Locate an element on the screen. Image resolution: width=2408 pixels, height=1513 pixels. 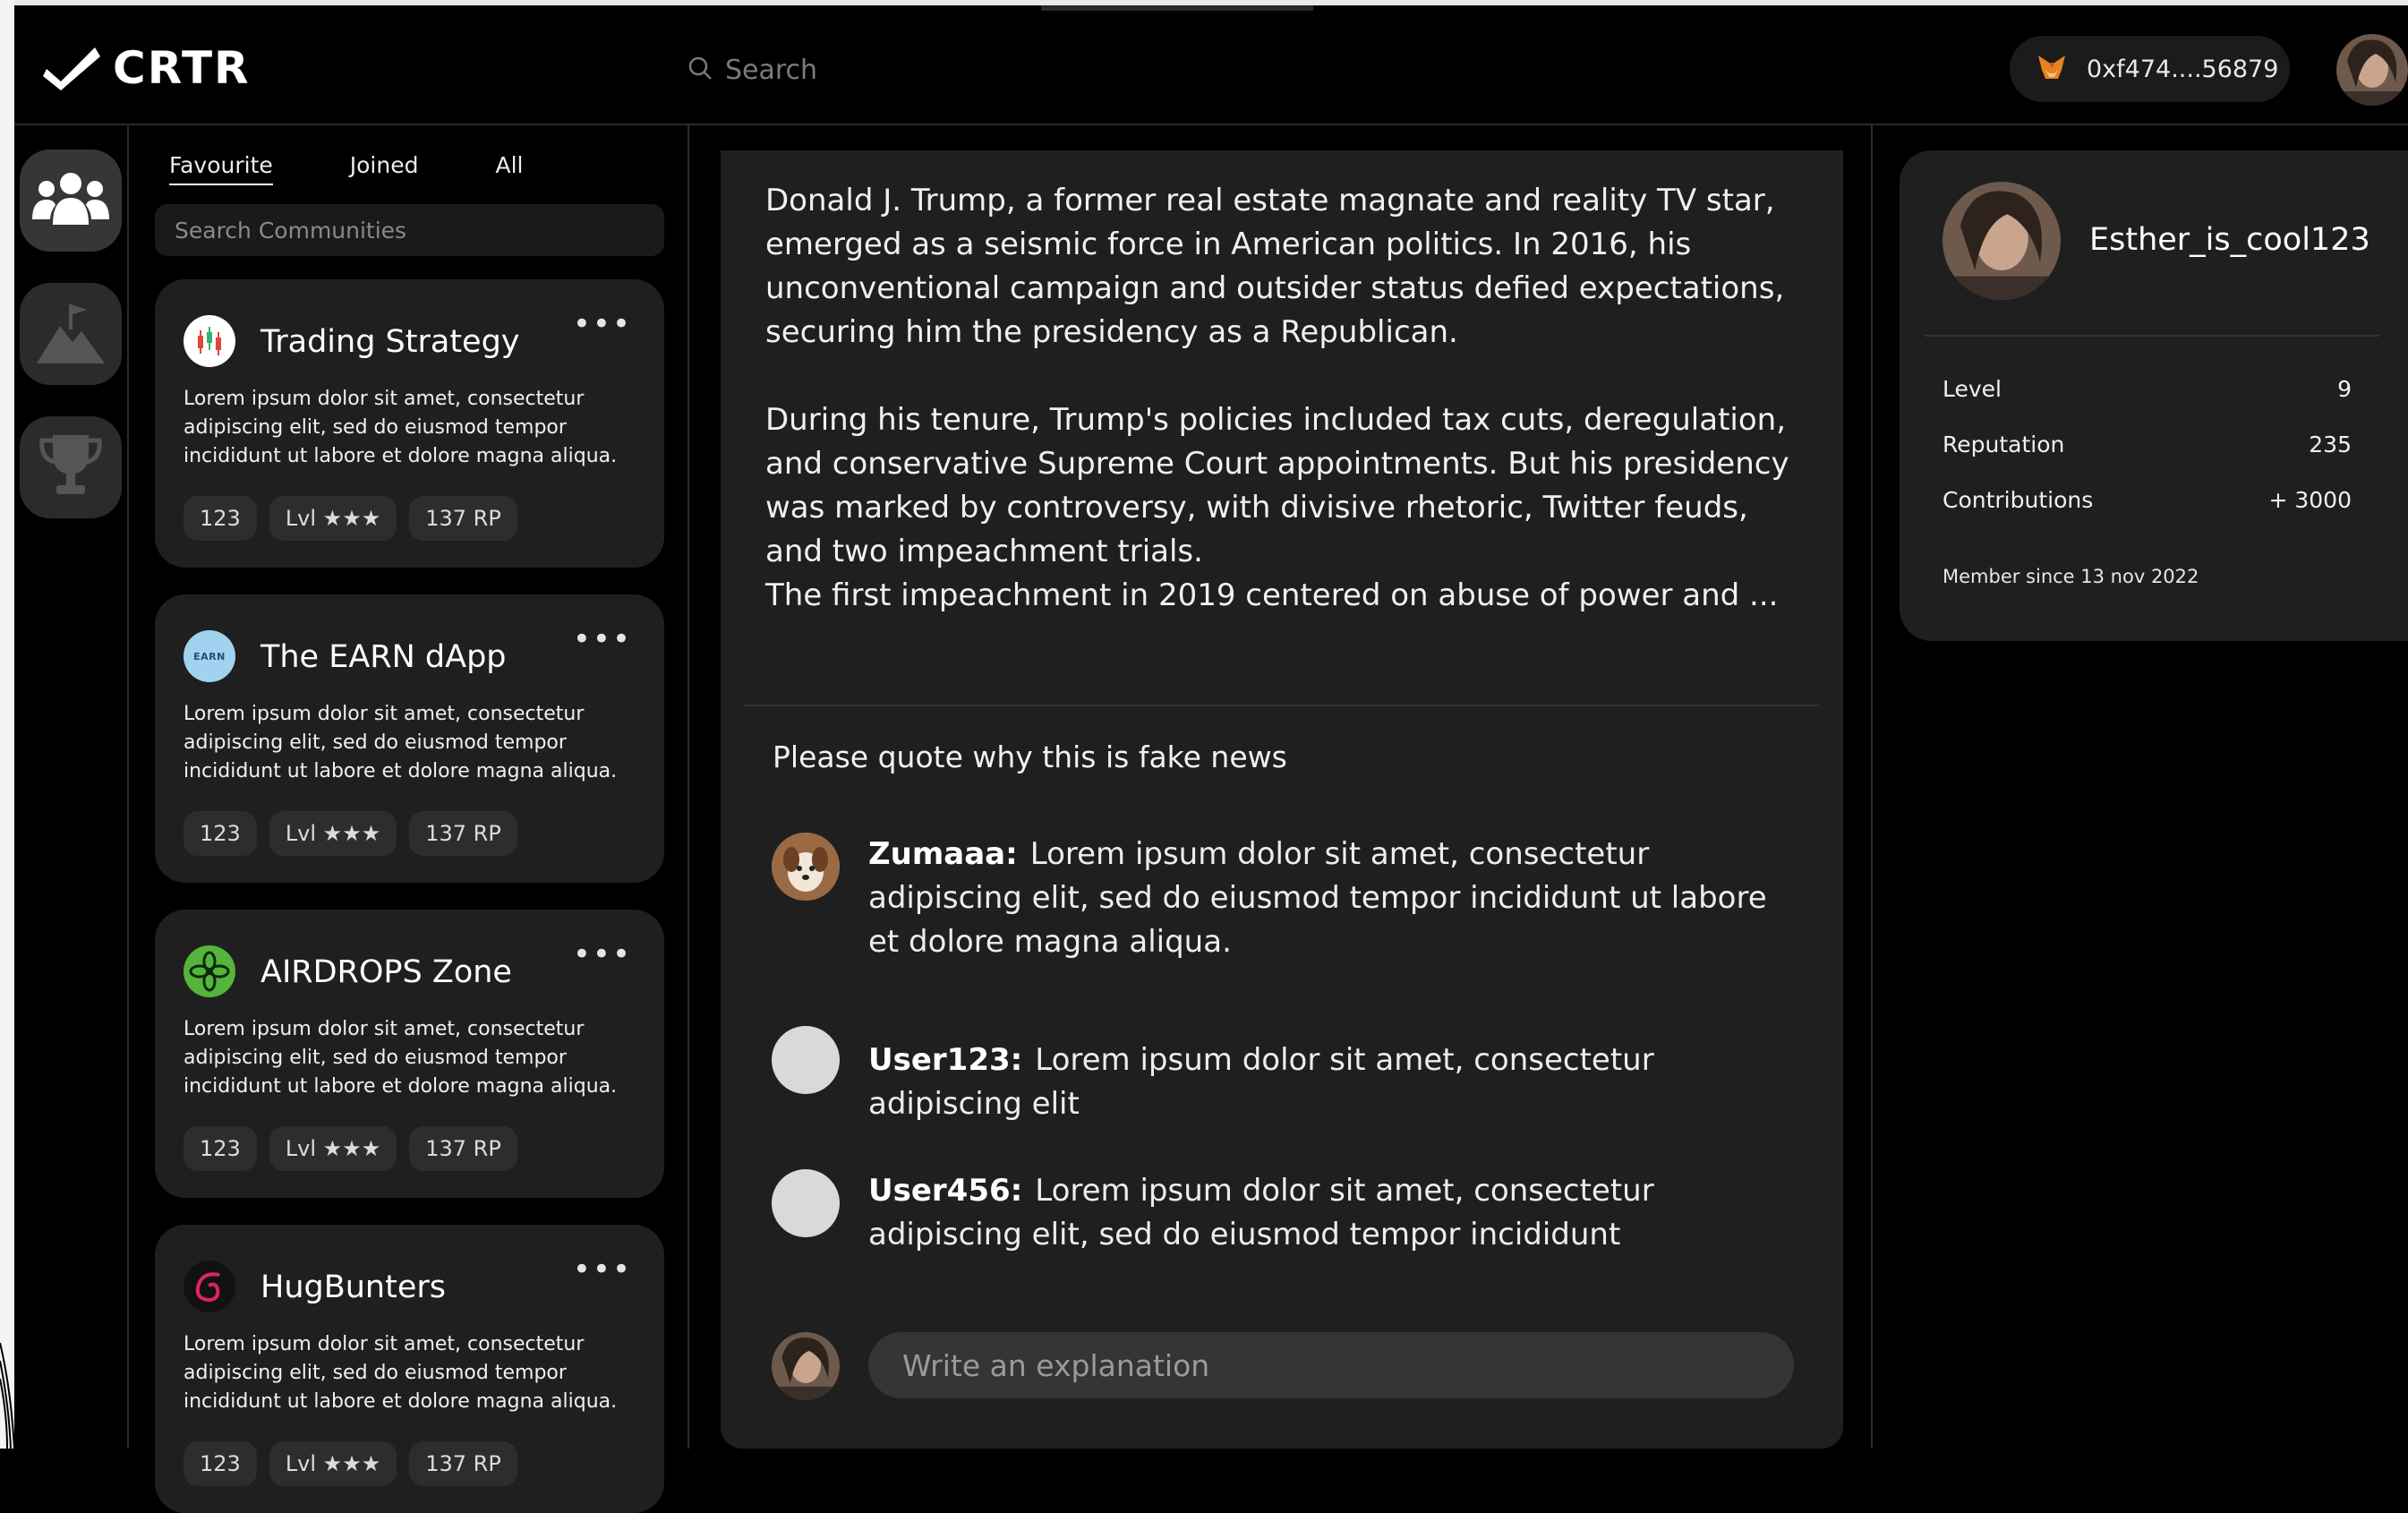
panel-divider-left is located at coordinates (688, 787).